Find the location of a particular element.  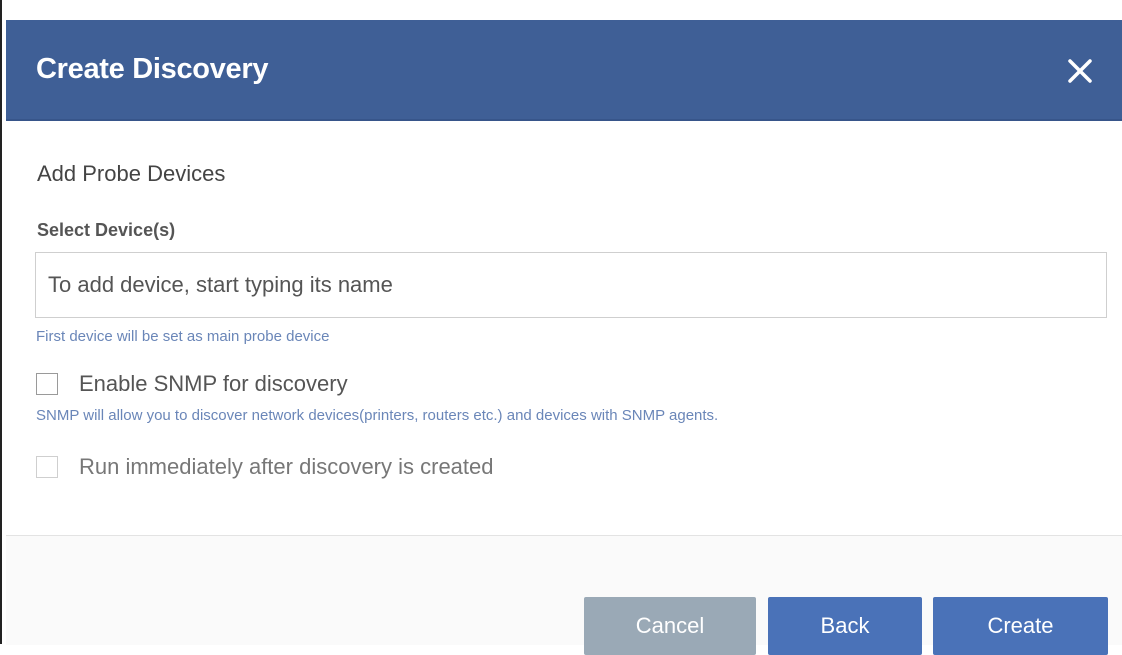

section-title: Add Probe Devices is located at coordinates (131, 173).